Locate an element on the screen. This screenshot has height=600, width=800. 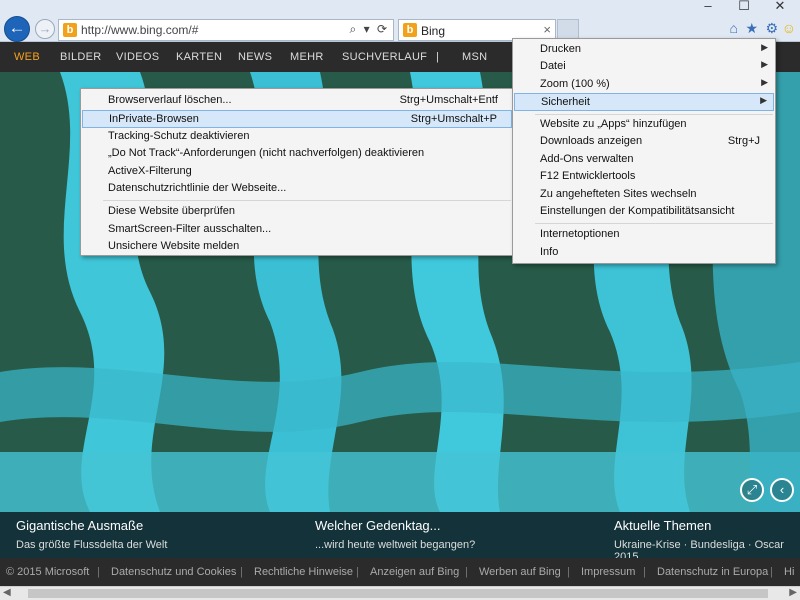
menu-item-label: Sicherheit is located at coordinates (565, 102).